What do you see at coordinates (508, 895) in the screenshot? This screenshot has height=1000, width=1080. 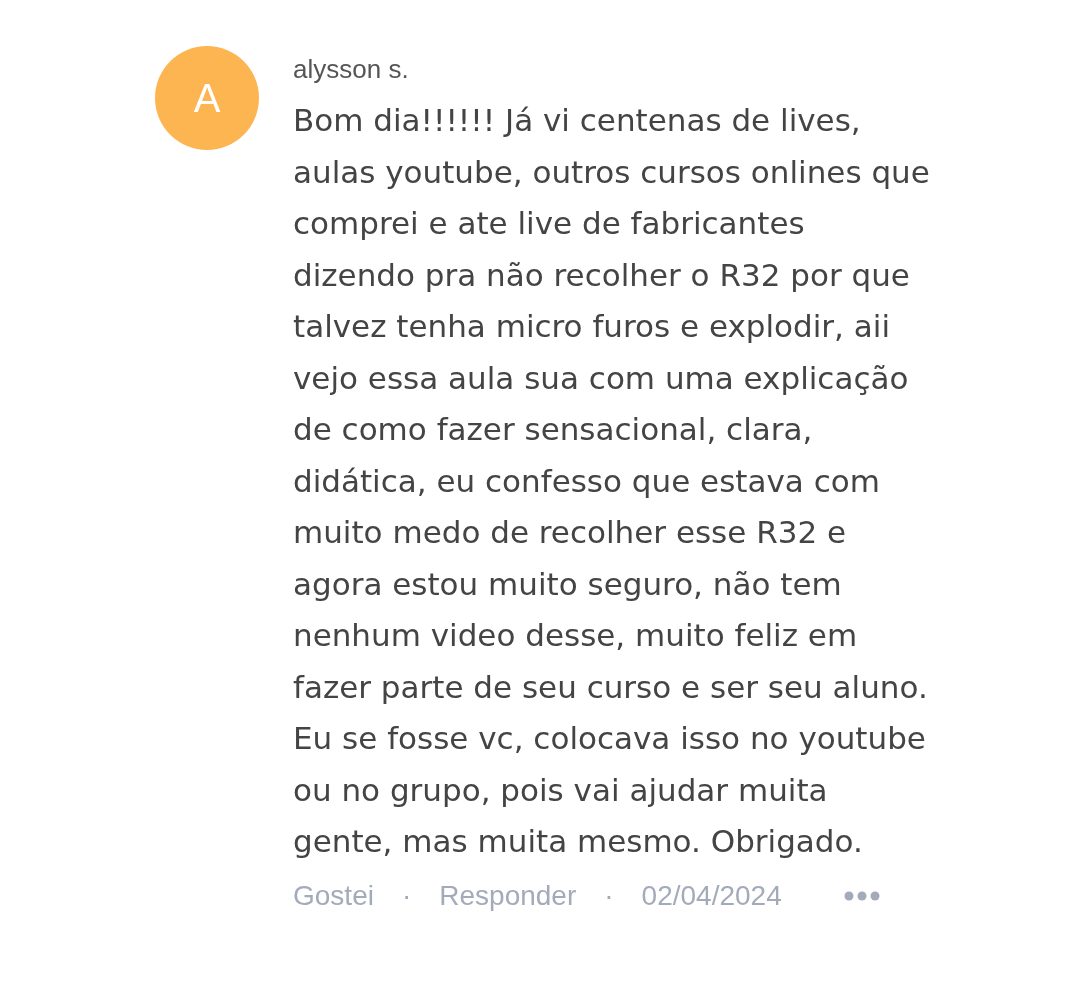 I see `action-link: Responder` at bounding box center [508, 895].